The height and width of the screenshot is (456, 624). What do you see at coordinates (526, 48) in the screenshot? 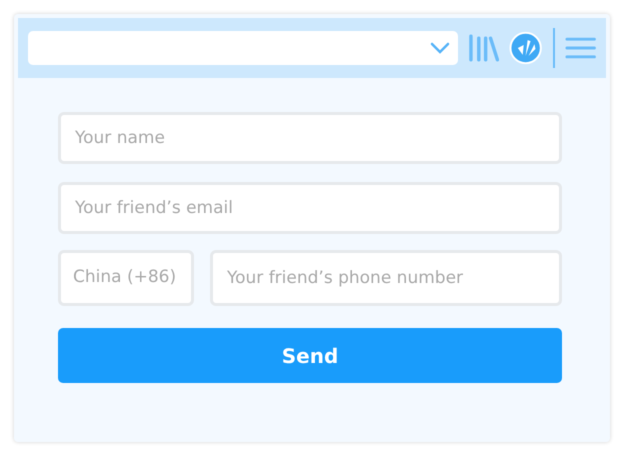
I see `logo-icon` at bounding box center [526, 48].